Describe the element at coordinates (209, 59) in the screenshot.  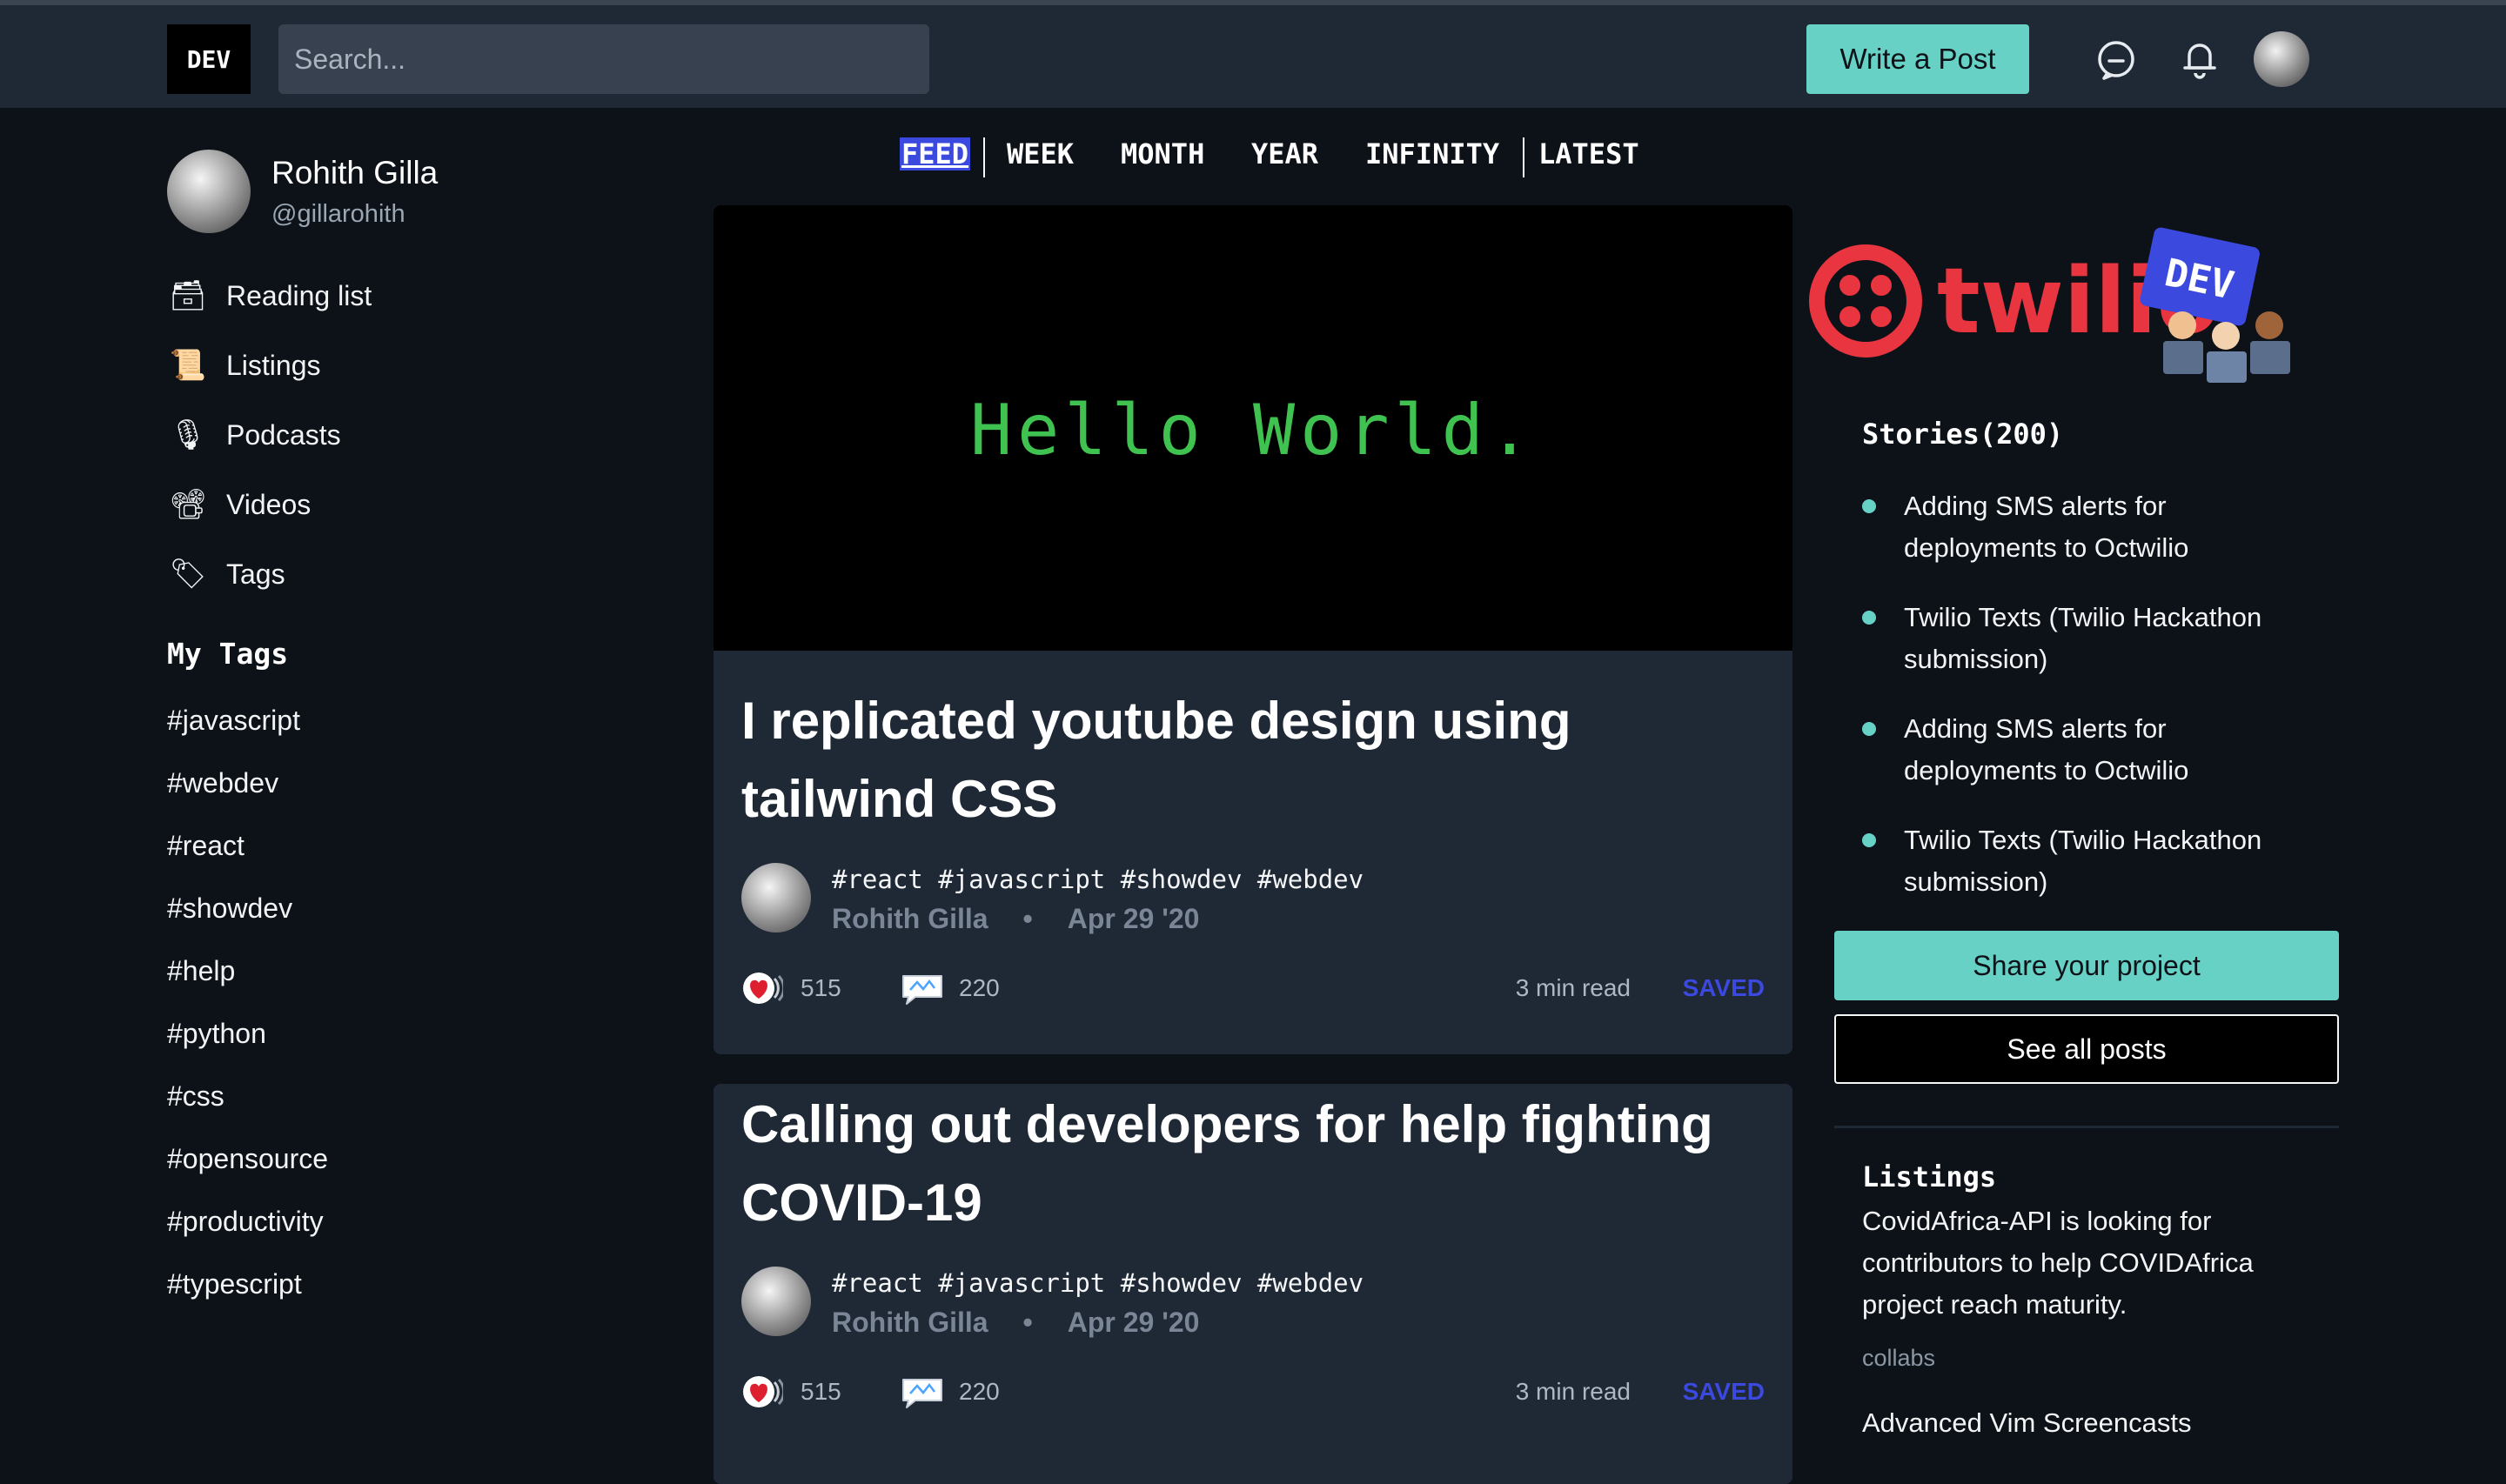
I see `dev-logo: DEV` at that location.